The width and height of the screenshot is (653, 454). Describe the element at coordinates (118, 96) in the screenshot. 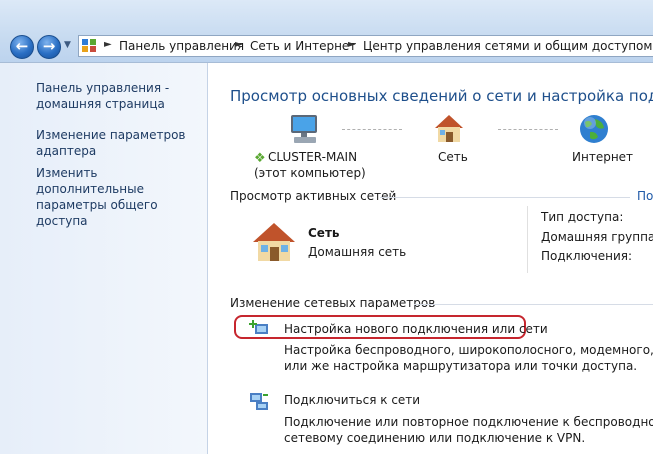

I see `control-panel-home-link: Панель управления - домашняя страница` at that location.